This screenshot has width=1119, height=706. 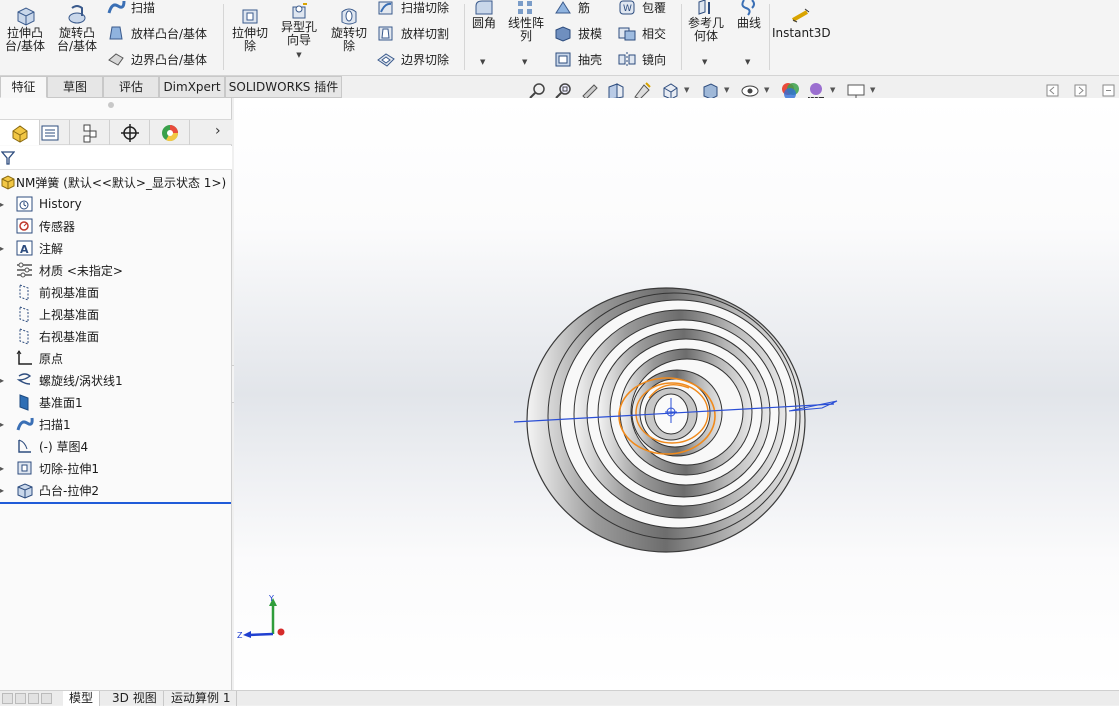 What do you see at coordinates (250, 29) in the screenshot?
I see `extrude-cut-button: 拉伸切 除` at bounding box center [250, 29].